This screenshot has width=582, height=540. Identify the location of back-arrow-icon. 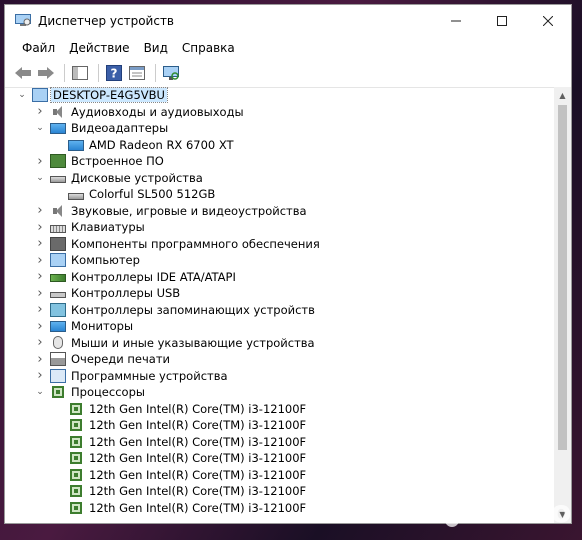
(23, 73).